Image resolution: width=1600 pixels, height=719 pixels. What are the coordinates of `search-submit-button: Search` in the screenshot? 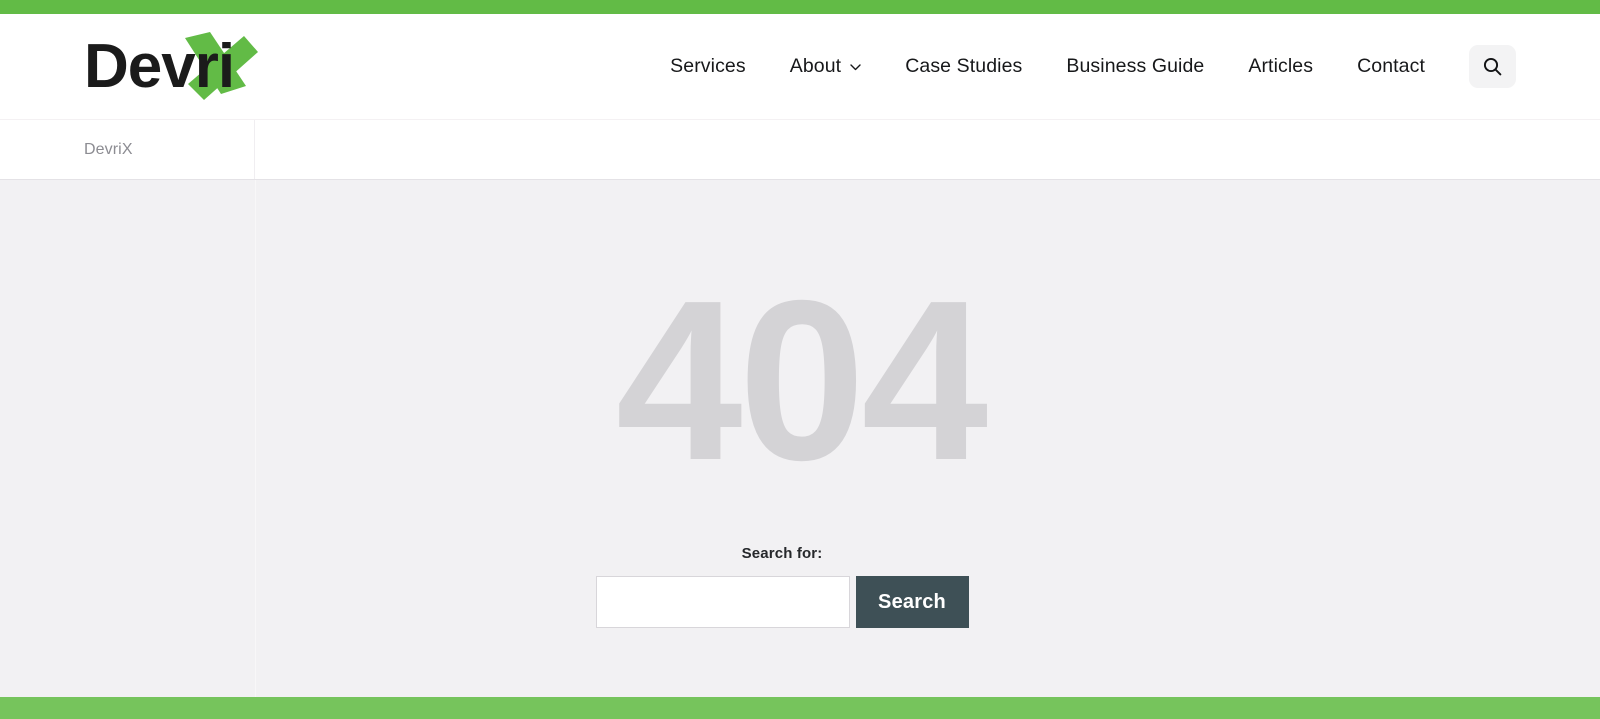 It's located at (912, 602).